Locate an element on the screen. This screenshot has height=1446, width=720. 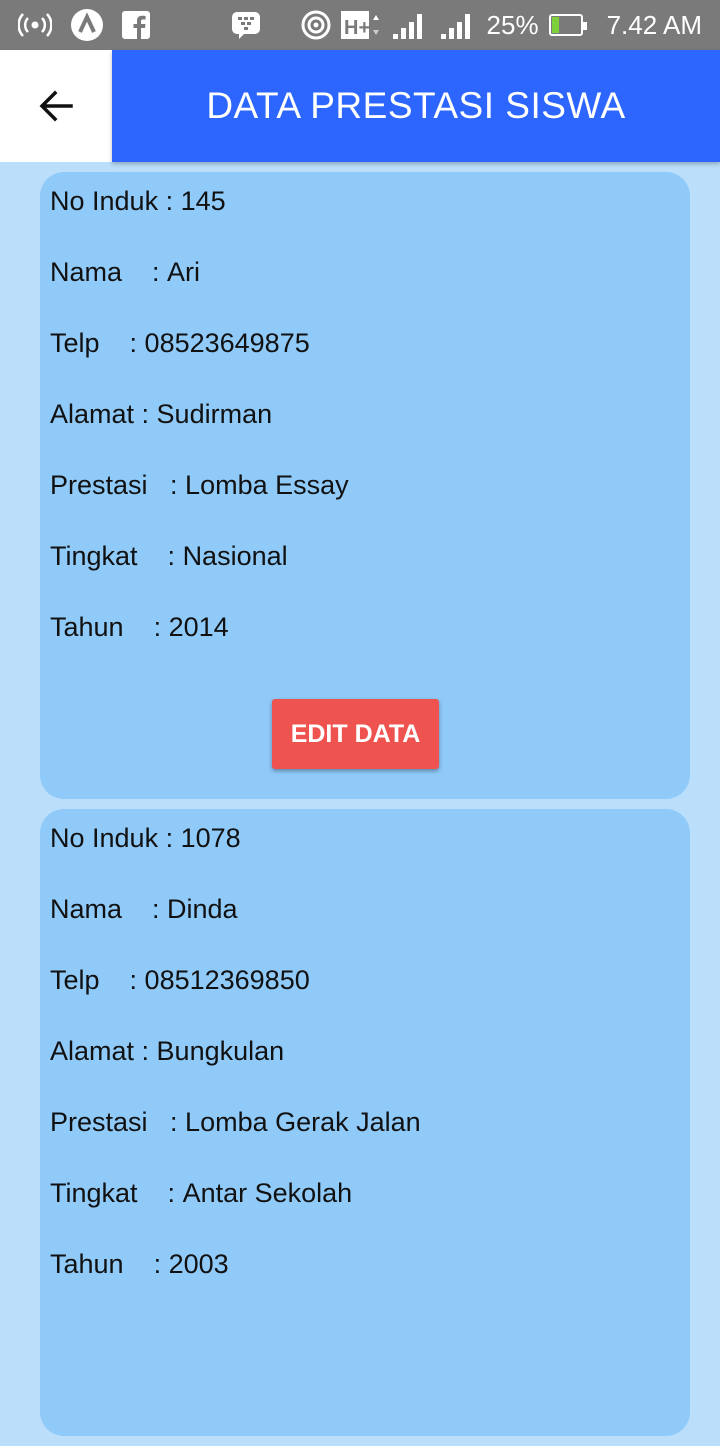
prestasi-value: Lomba Essay is located at coordinates (267, 485).